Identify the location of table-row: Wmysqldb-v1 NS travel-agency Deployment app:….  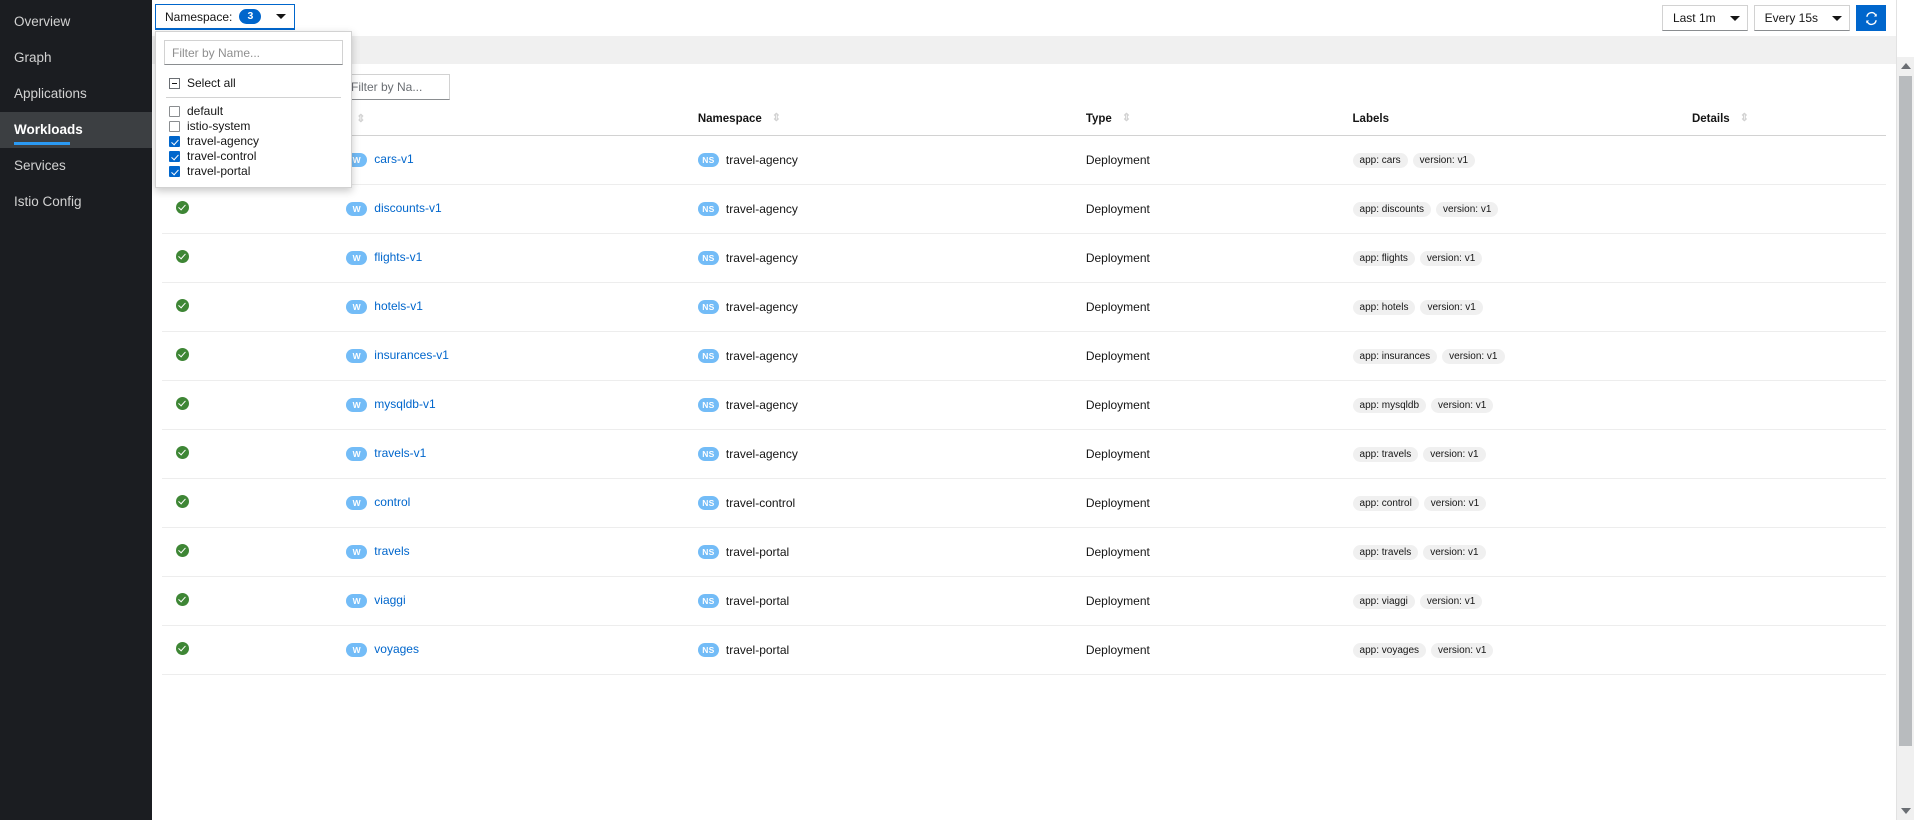
(1024, 405).